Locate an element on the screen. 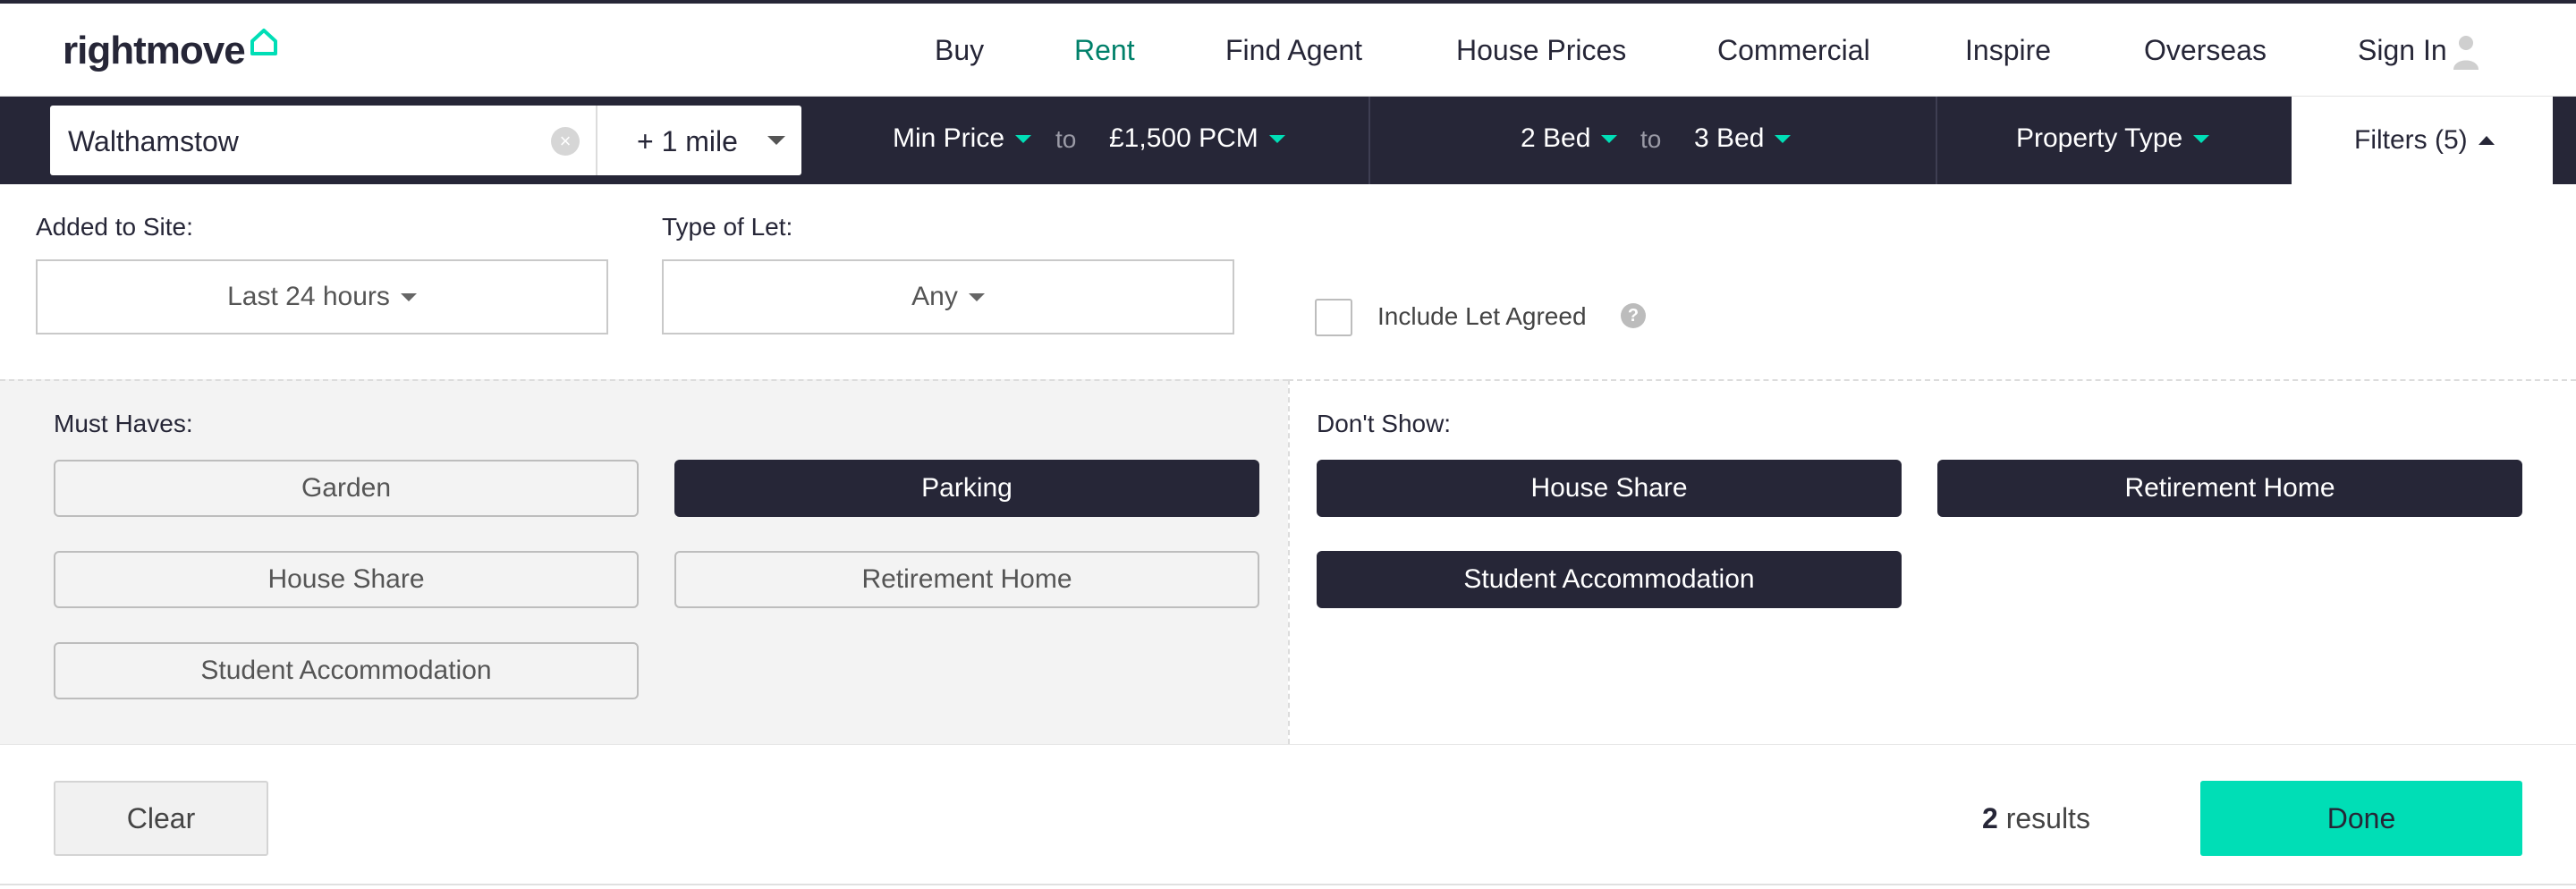  nav-sign-in: Sign In is located at coordinates (2402, 50).